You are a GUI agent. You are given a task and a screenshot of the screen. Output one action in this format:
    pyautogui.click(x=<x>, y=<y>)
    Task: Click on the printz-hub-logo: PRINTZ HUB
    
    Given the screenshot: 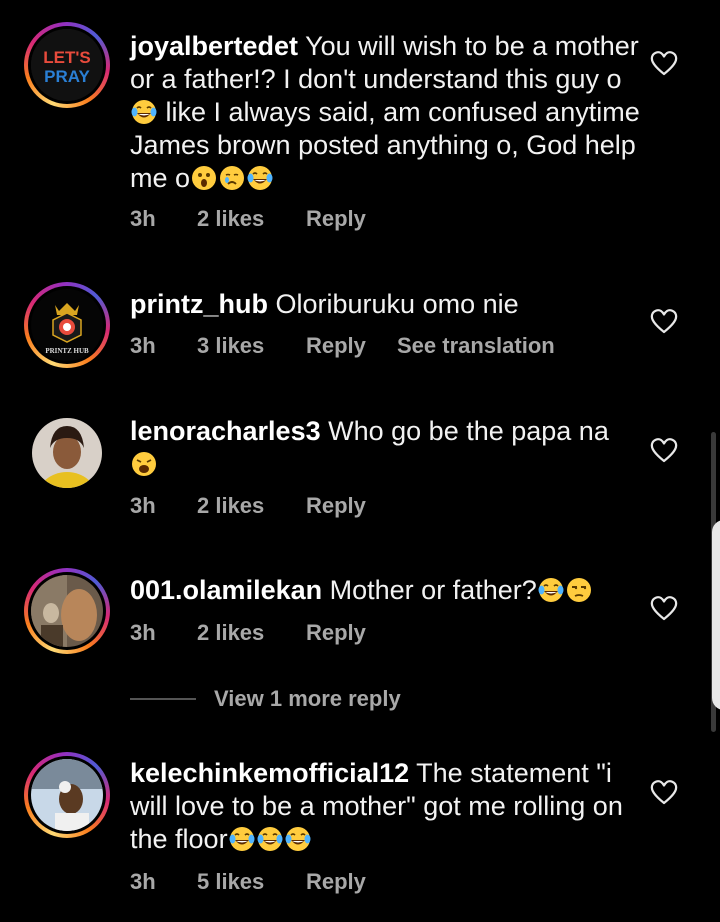 What is the action you would take?
    pyautogui.click(x=67, y=325)
    